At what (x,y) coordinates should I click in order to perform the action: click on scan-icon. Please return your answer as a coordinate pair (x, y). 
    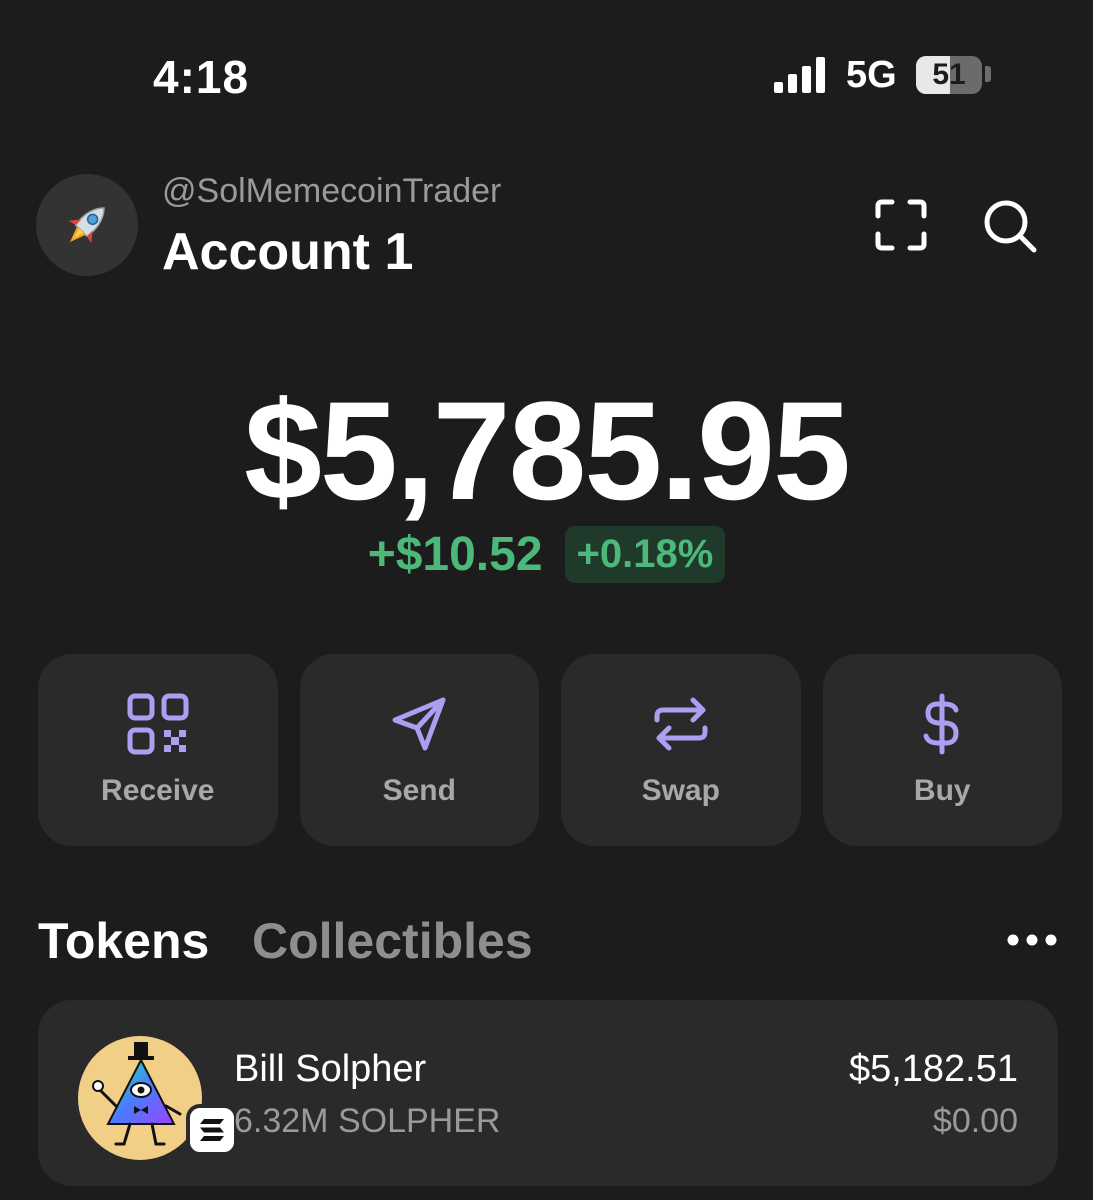
    Looking at the image, I should click on (901, 225).